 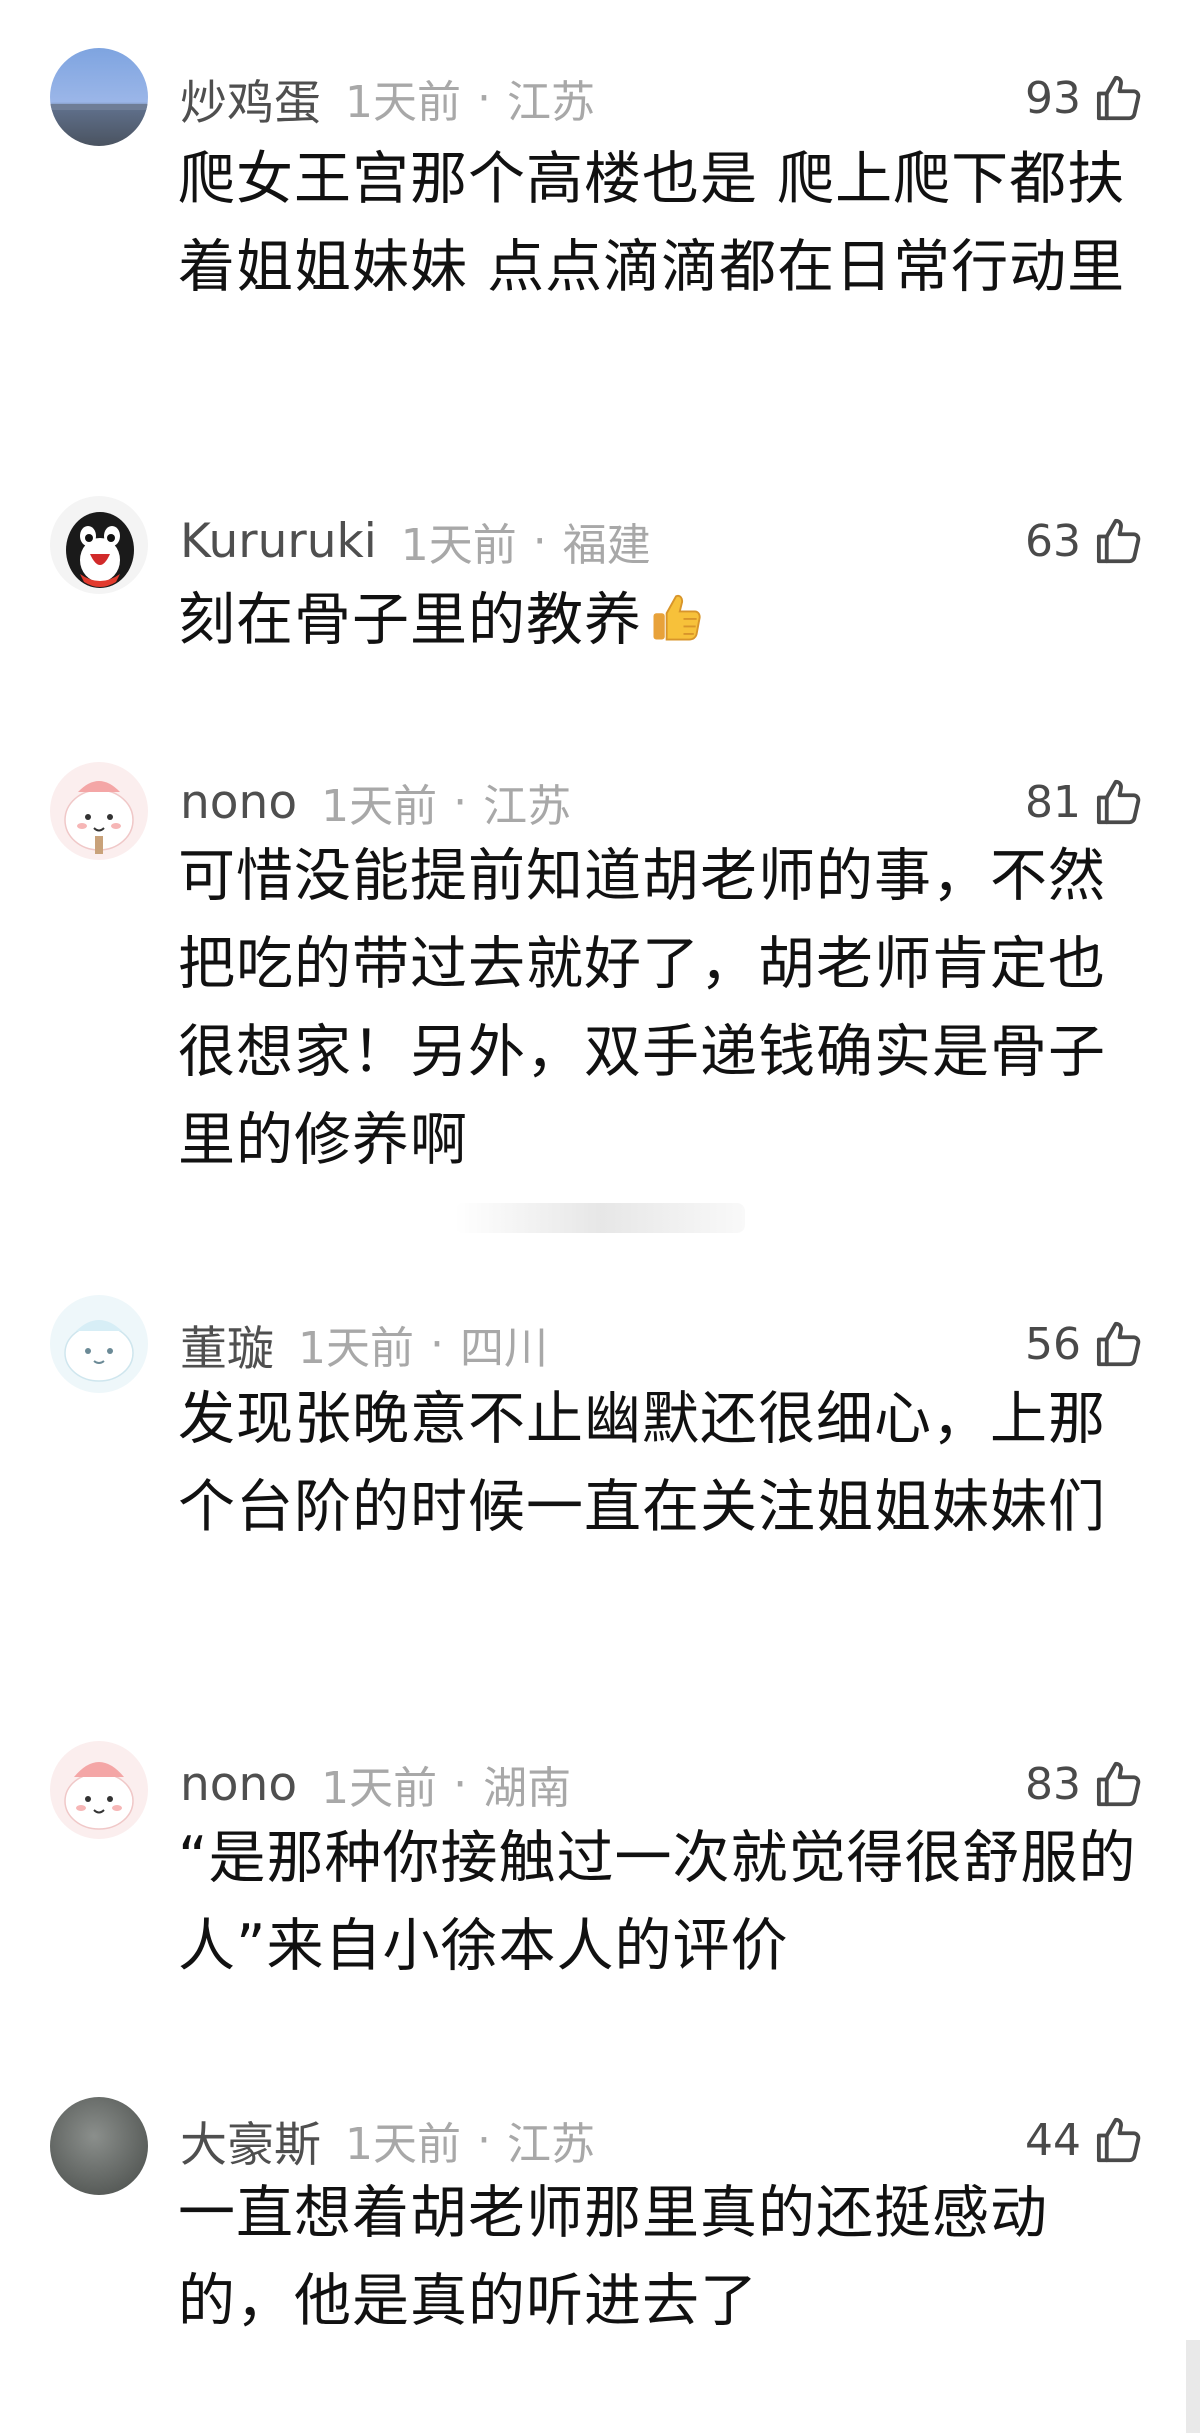 I want to click on like-button: 63, so click(x=1085, y=541).